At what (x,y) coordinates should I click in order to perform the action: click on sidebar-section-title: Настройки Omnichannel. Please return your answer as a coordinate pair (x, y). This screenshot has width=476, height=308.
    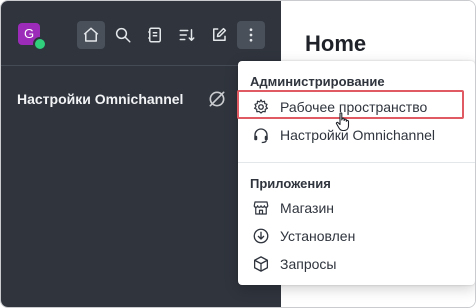
    Looking at the image, I should click on (100, 99).